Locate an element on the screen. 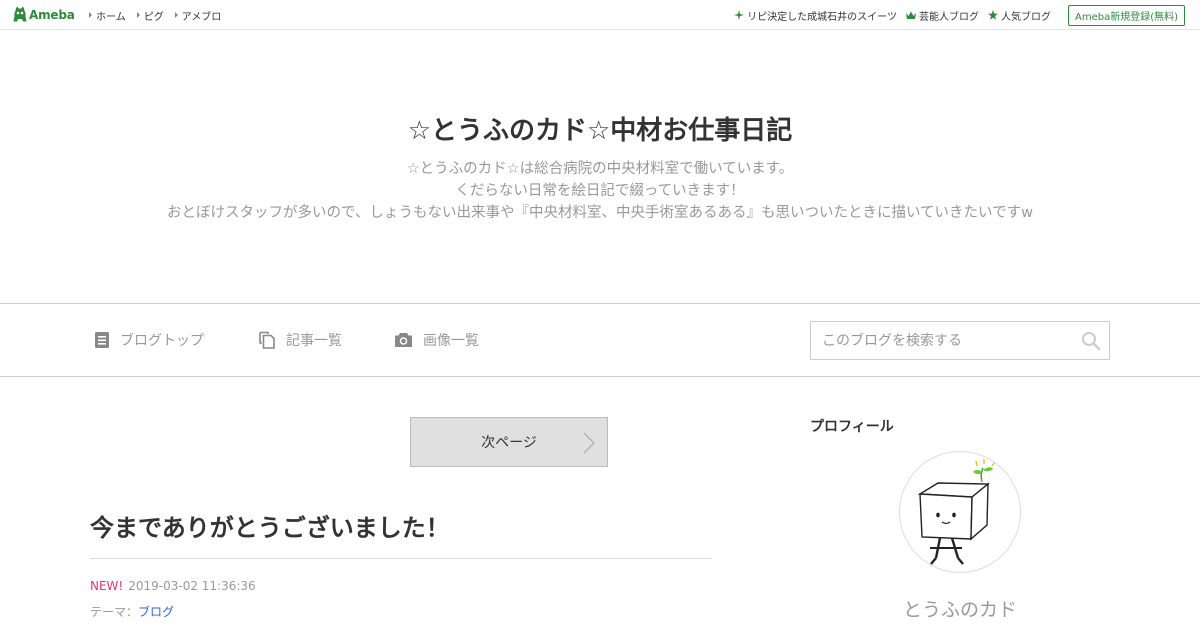  nav-pigg: ピグ is located at coordinates (150, 15).